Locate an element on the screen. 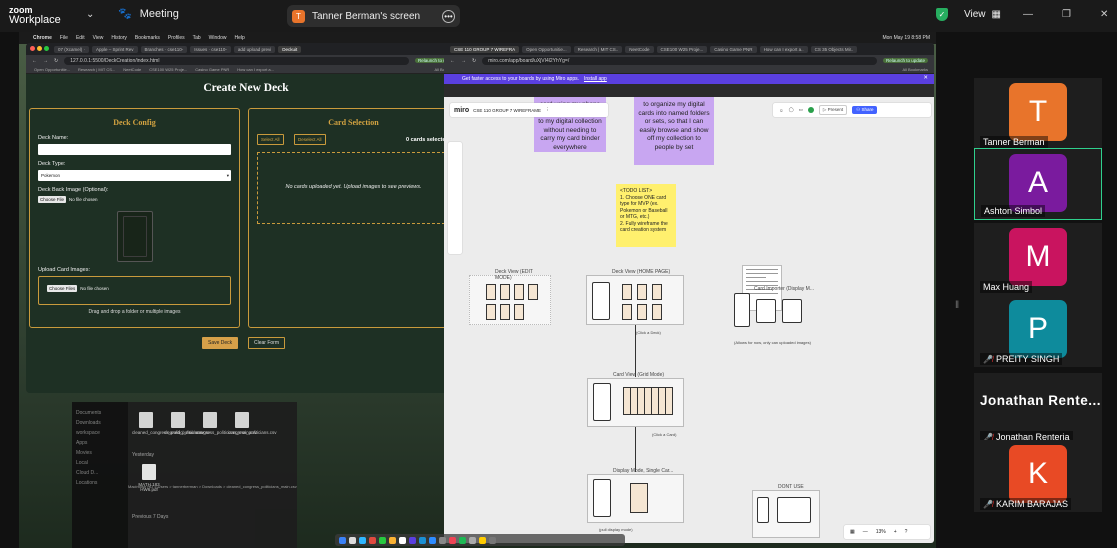 Image resolution: width=1117 pixels, height=548 pixels. menu-chrome: Chrome is located at coordinates (42, 38).